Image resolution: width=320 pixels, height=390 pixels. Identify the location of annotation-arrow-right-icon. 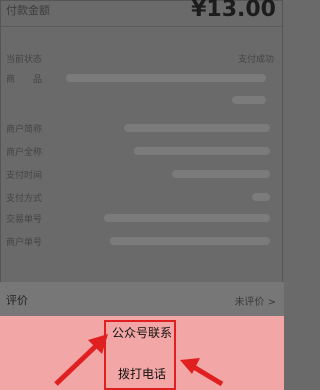
(202, 372).